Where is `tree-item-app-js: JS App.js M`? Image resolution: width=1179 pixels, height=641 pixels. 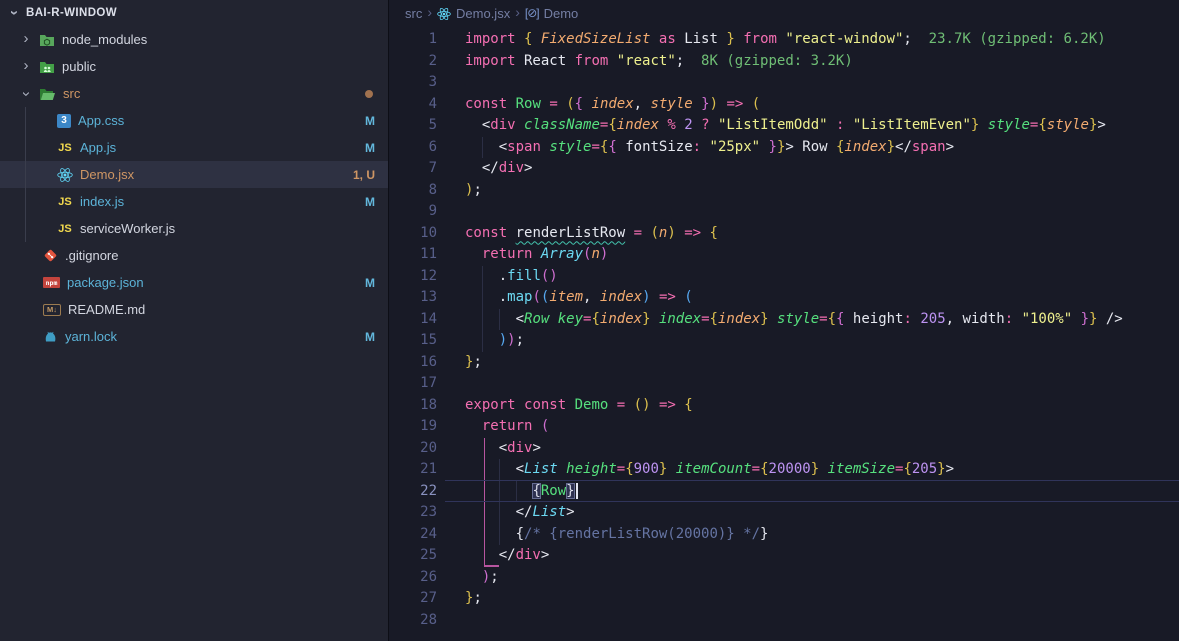 tree-item-app-js: JS App.js M is located at coordinates (194, 147).